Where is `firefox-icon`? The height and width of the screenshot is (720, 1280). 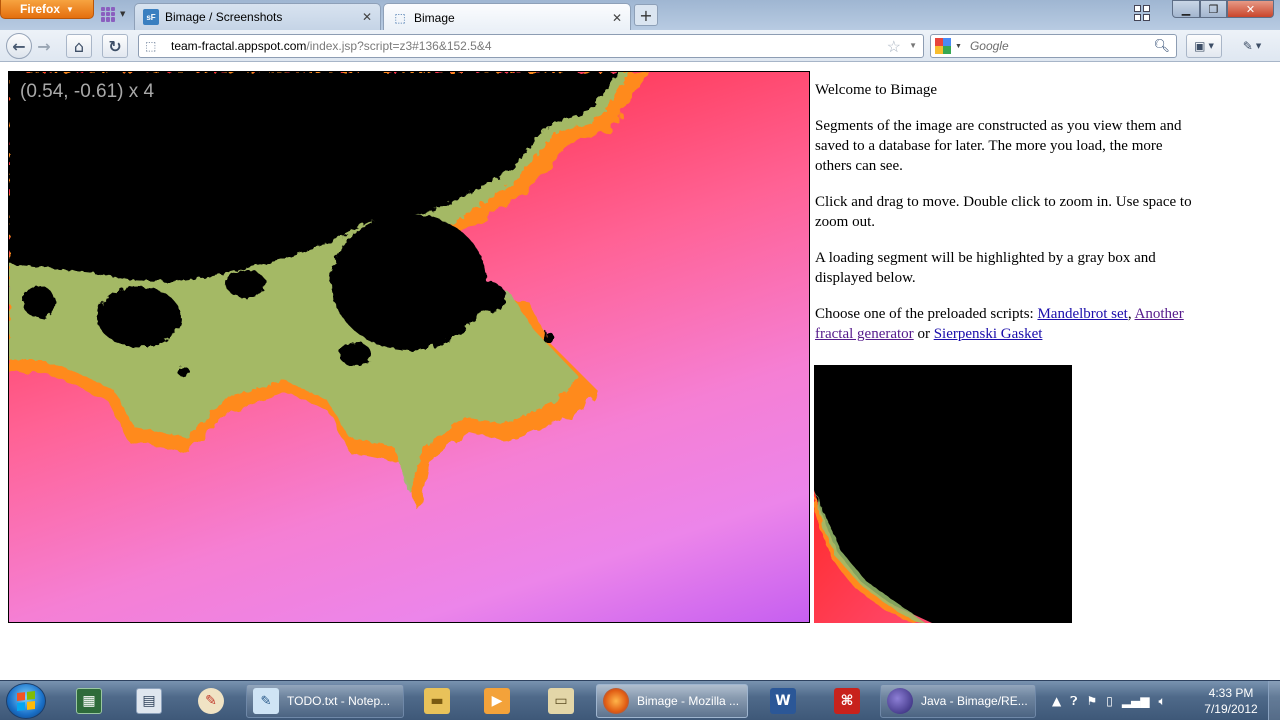 firefox-icon is located at coordinates (616, 701).